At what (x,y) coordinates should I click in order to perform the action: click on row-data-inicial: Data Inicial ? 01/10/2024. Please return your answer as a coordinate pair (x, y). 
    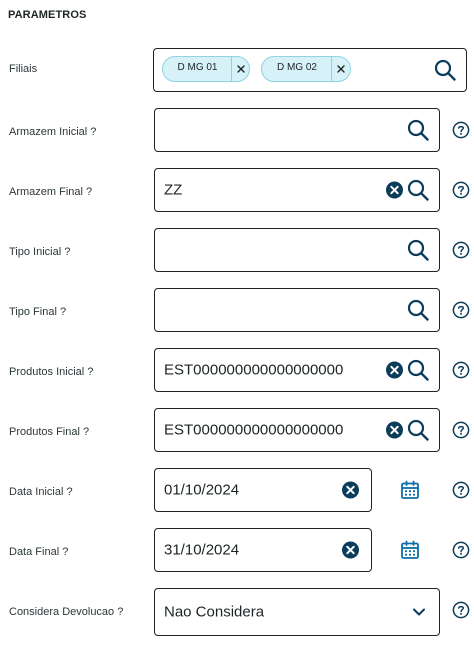
    Looking at the image, I should click on (237, 490).